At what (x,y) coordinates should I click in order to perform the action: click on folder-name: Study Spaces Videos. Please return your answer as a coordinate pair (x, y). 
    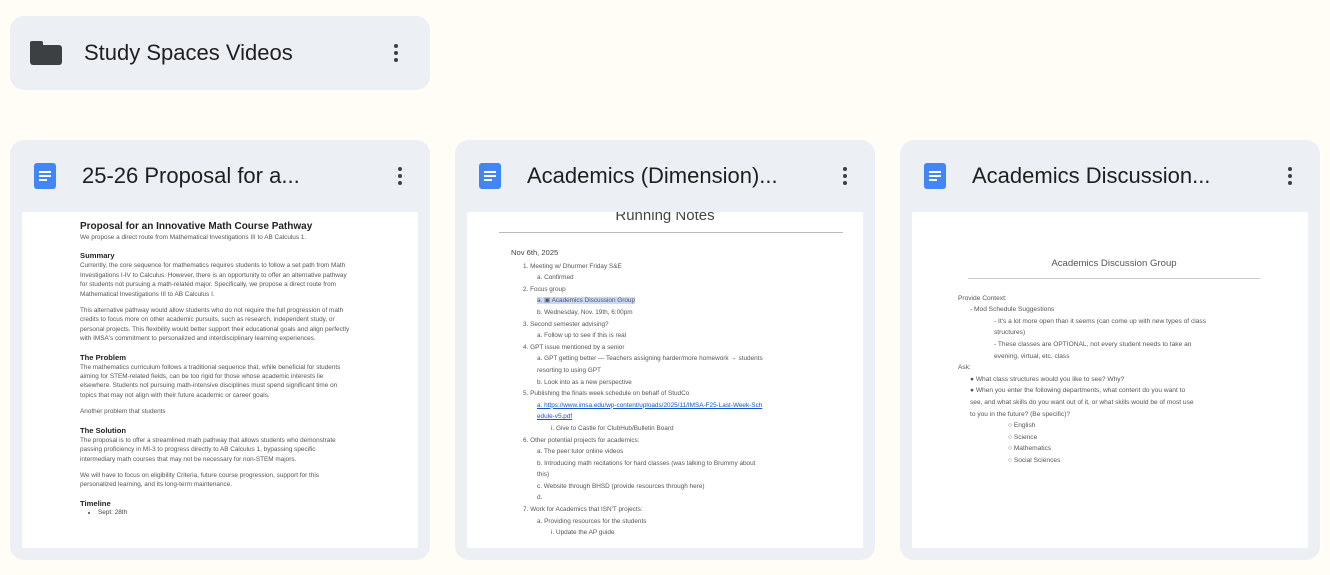
    Looking at the image, I should click on (188, 52).